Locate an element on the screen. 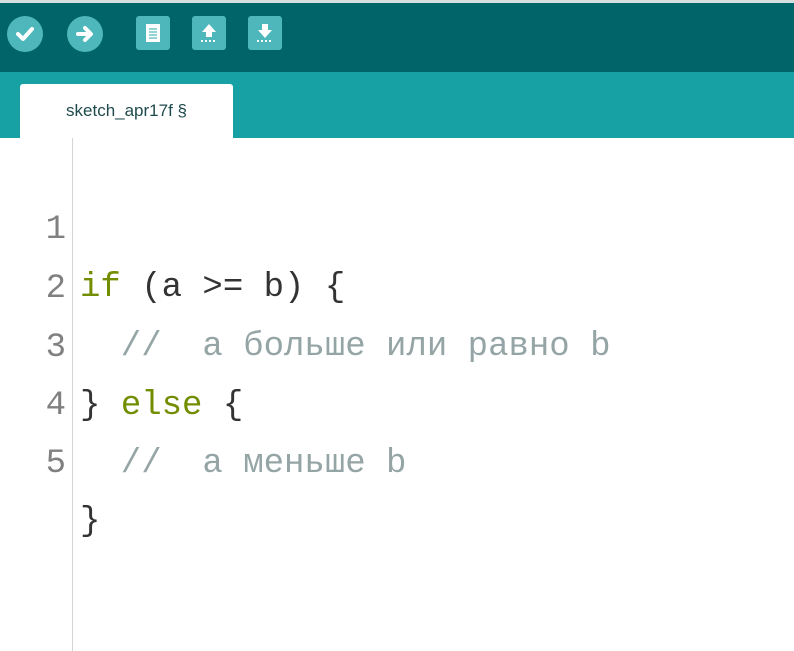 The image size is (794, 651). arrow-up-icon is located at coordinates (209, 33).